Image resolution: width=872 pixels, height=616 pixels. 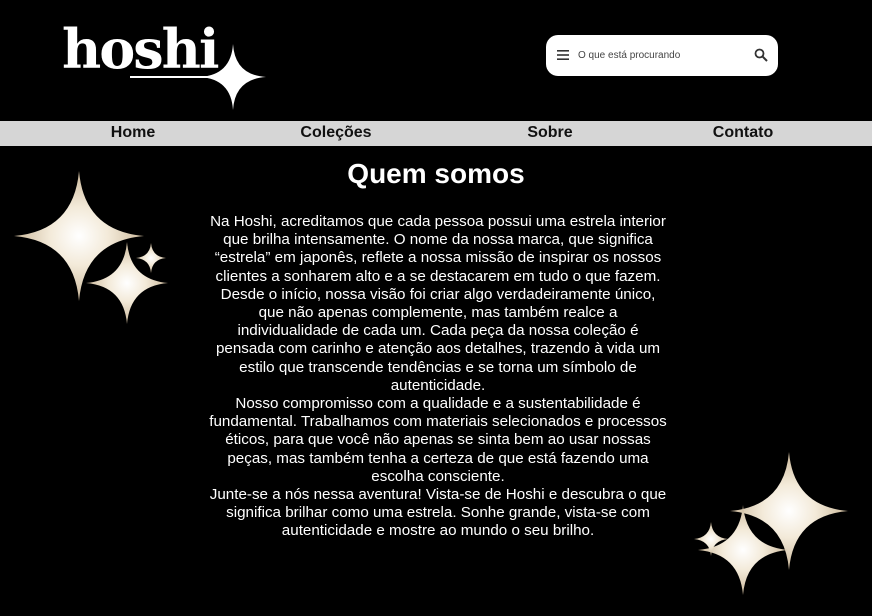 I want to click on search-icon, so click(x=761, y=55).